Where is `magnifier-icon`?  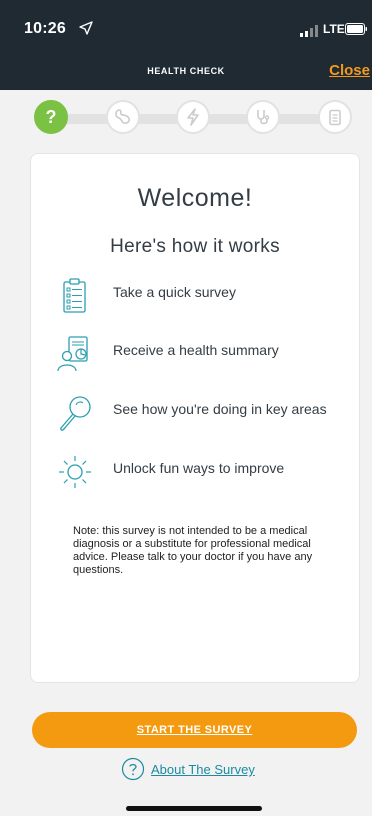 magnifier-icon is located at coordinates (75, 413).